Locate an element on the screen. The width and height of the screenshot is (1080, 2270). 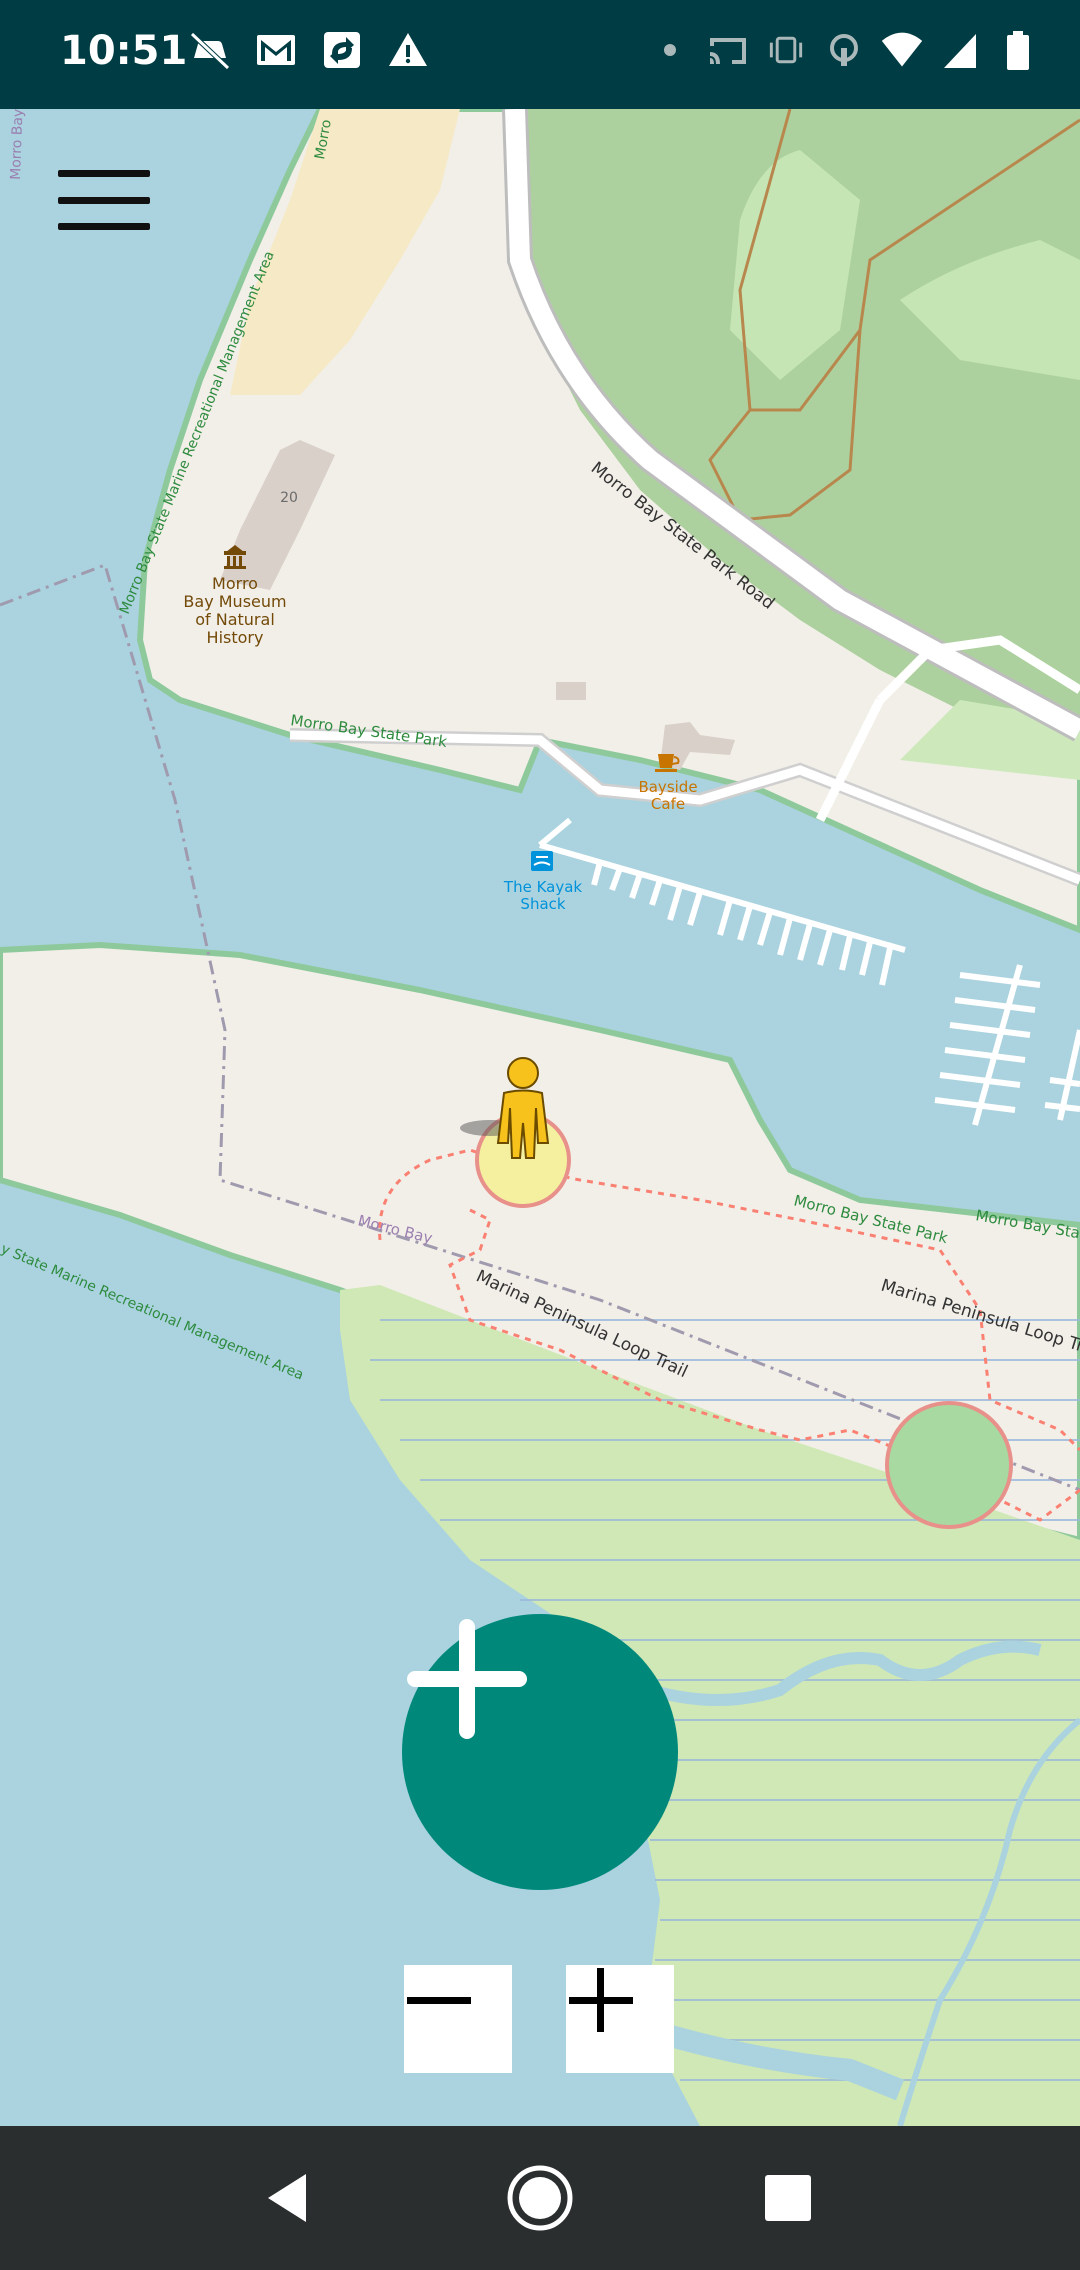
warning-icon is located at coordinates (408, 50).